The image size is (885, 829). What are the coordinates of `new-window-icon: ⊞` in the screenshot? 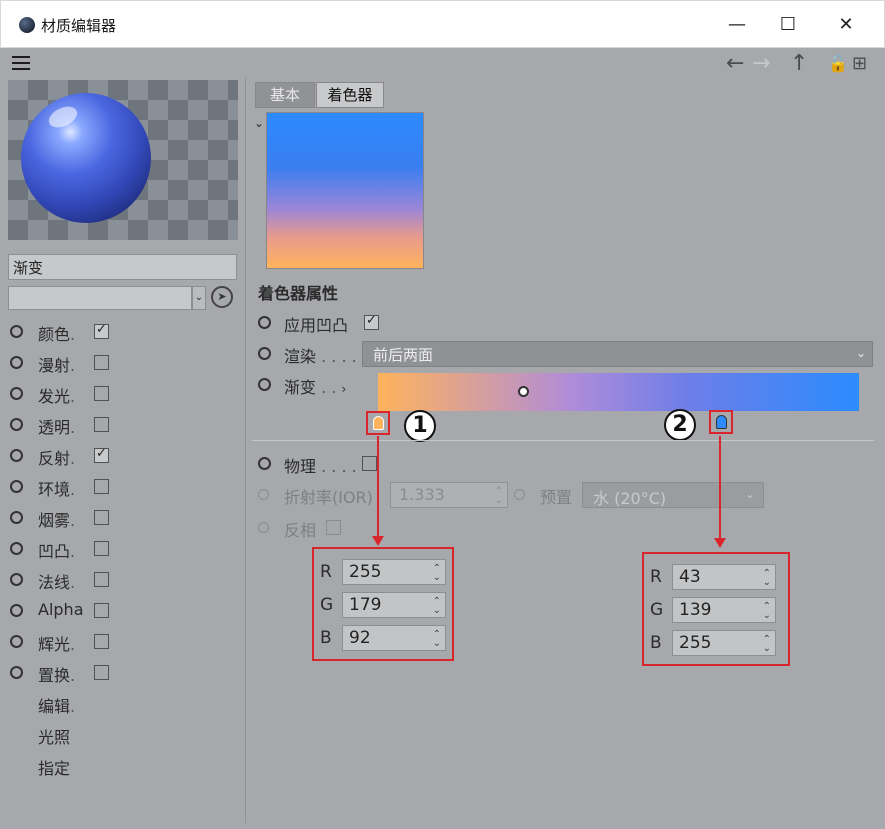 It's located at (859, 63).